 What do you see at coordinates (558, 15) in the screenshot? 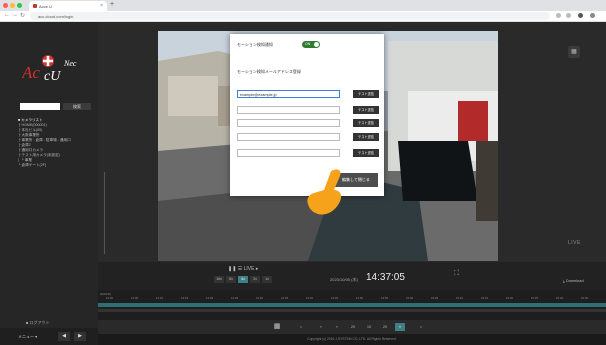
I see `bookmark-icon` at bounding box center [558, 15].